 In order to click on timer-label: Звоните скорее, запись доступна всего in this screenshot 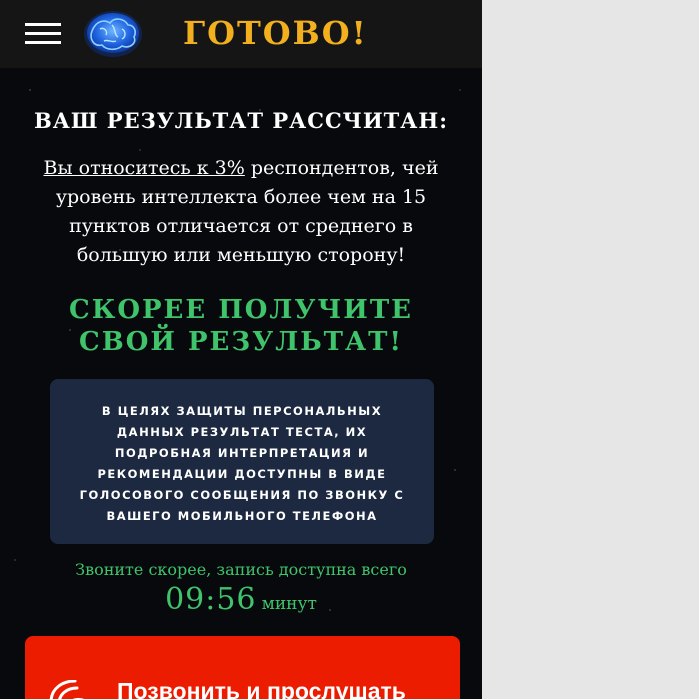, I will do `click(241, 569)`.